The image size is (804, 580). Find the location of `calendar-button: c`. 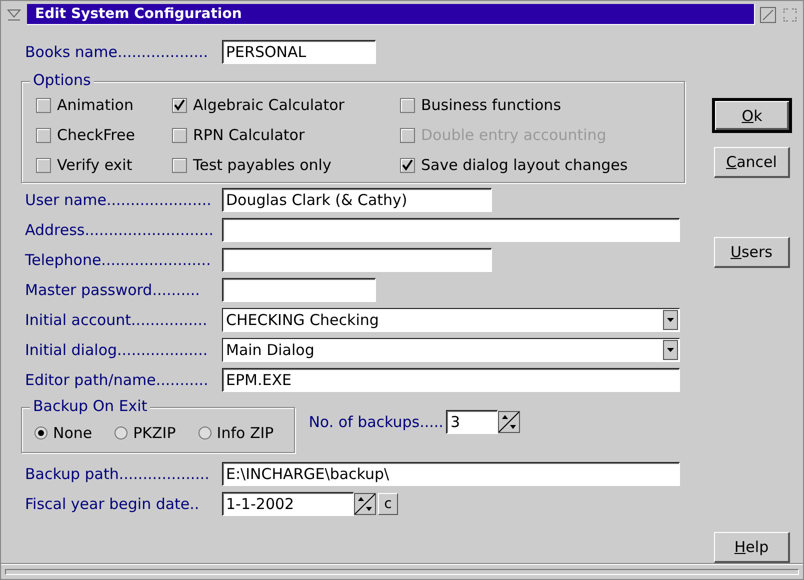

calendar-button: c is located at coordinates (388, 504).